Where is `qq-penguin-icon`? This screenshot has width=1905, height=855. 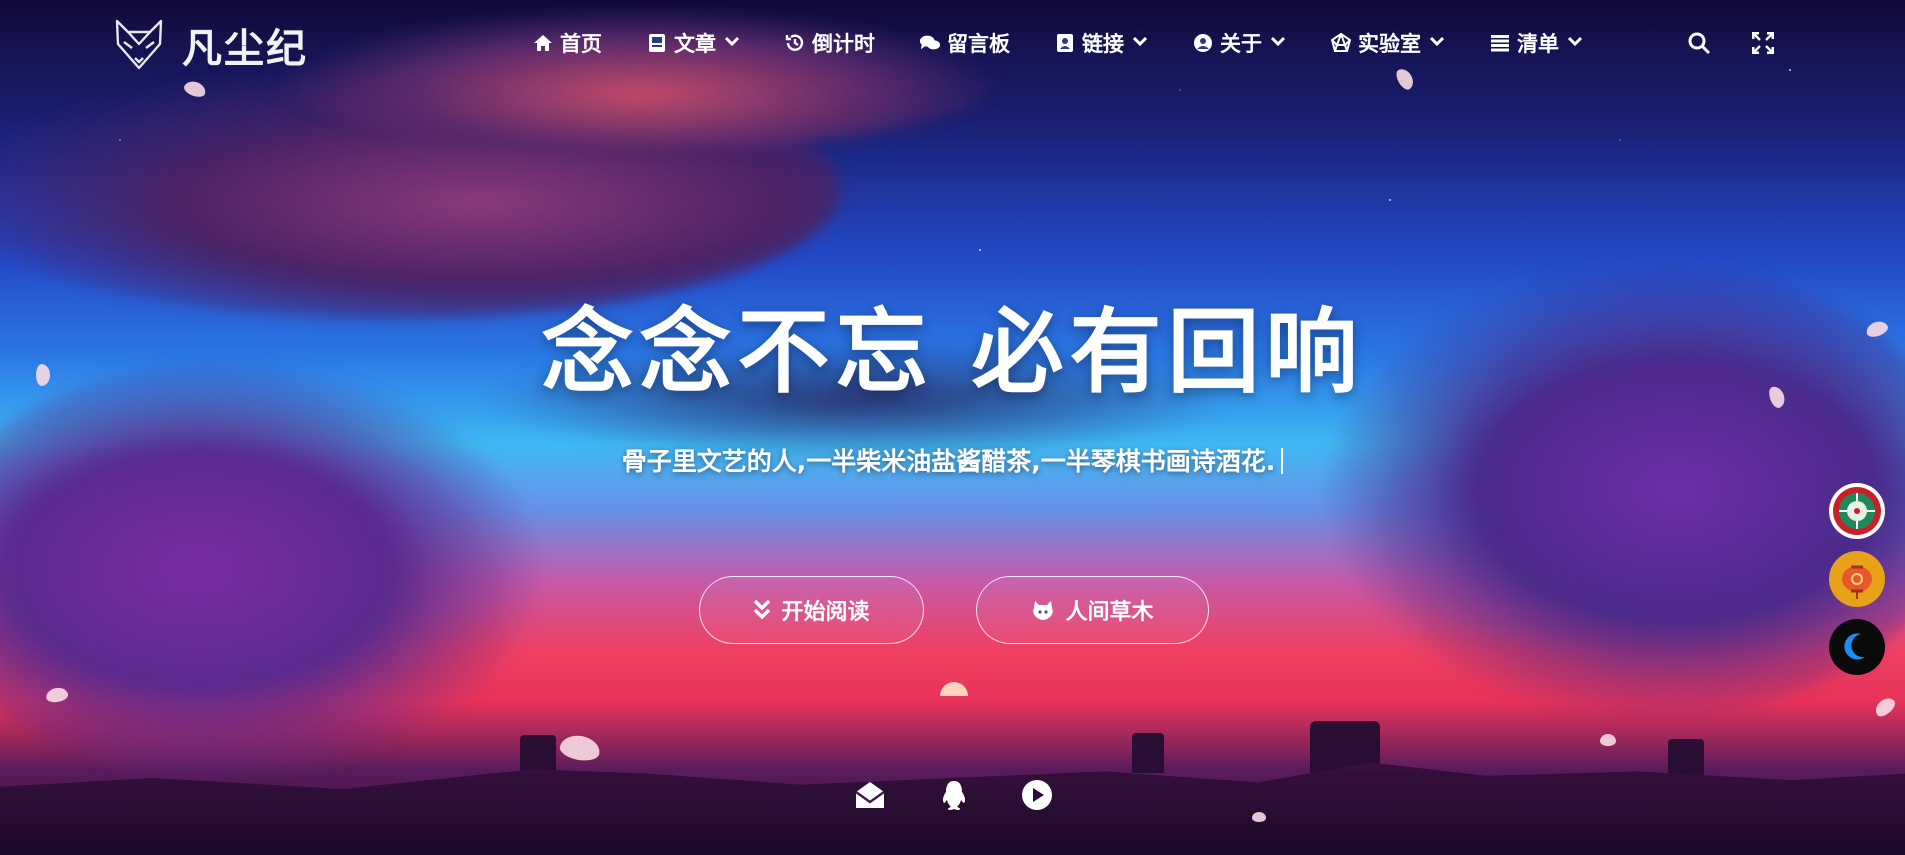 qq-penguin-icon is located at coordinates (954, 795).